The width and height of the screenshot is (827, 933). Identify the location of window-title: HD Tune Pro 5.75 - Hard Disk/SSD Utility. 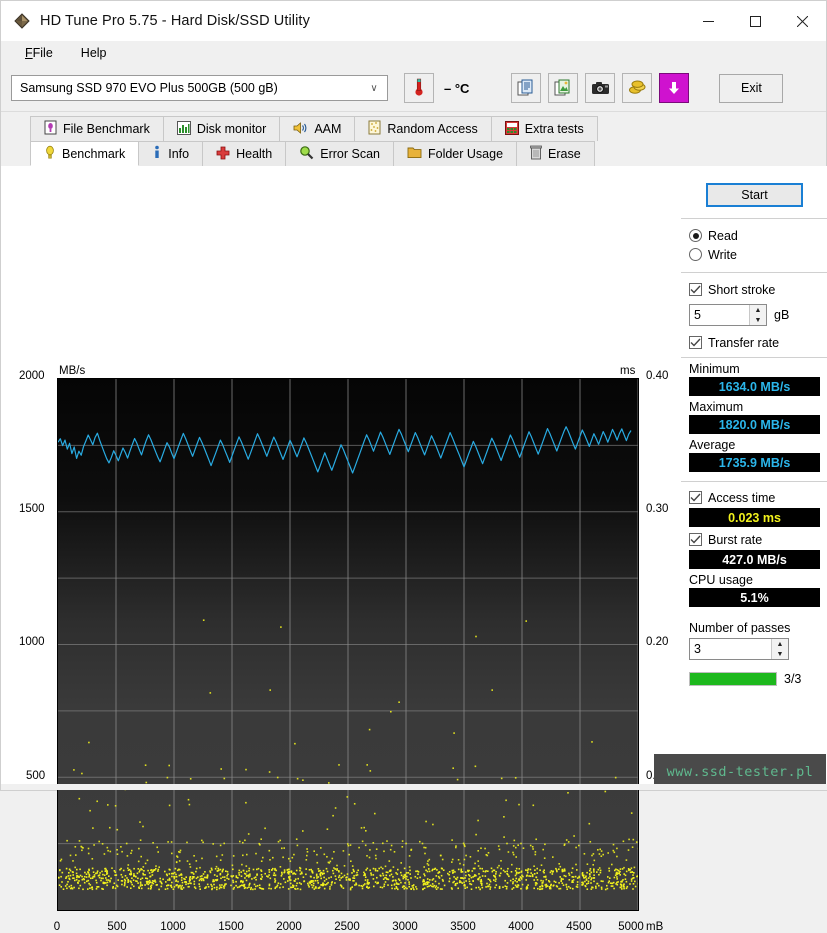
(175, 21).